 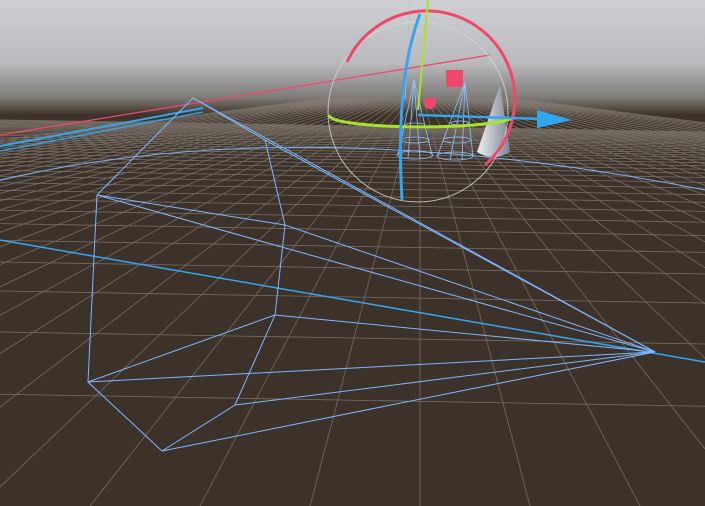 What do you see at coordinates (430, 103) in the screenshot?
I see `x-scale-handle` at bounding box center [430, 103].